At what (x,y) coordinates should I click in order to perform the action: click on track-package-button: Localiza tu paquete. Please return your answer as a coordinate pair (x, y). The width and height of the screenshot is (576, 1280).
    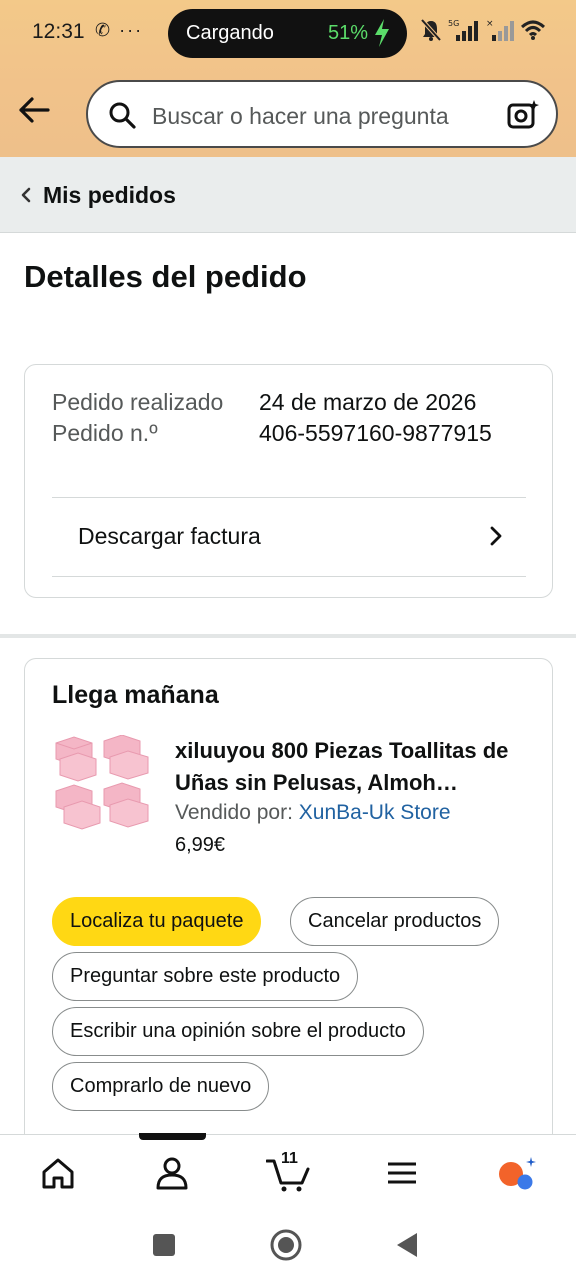
    Looking at the image, I should click on (157, 921).